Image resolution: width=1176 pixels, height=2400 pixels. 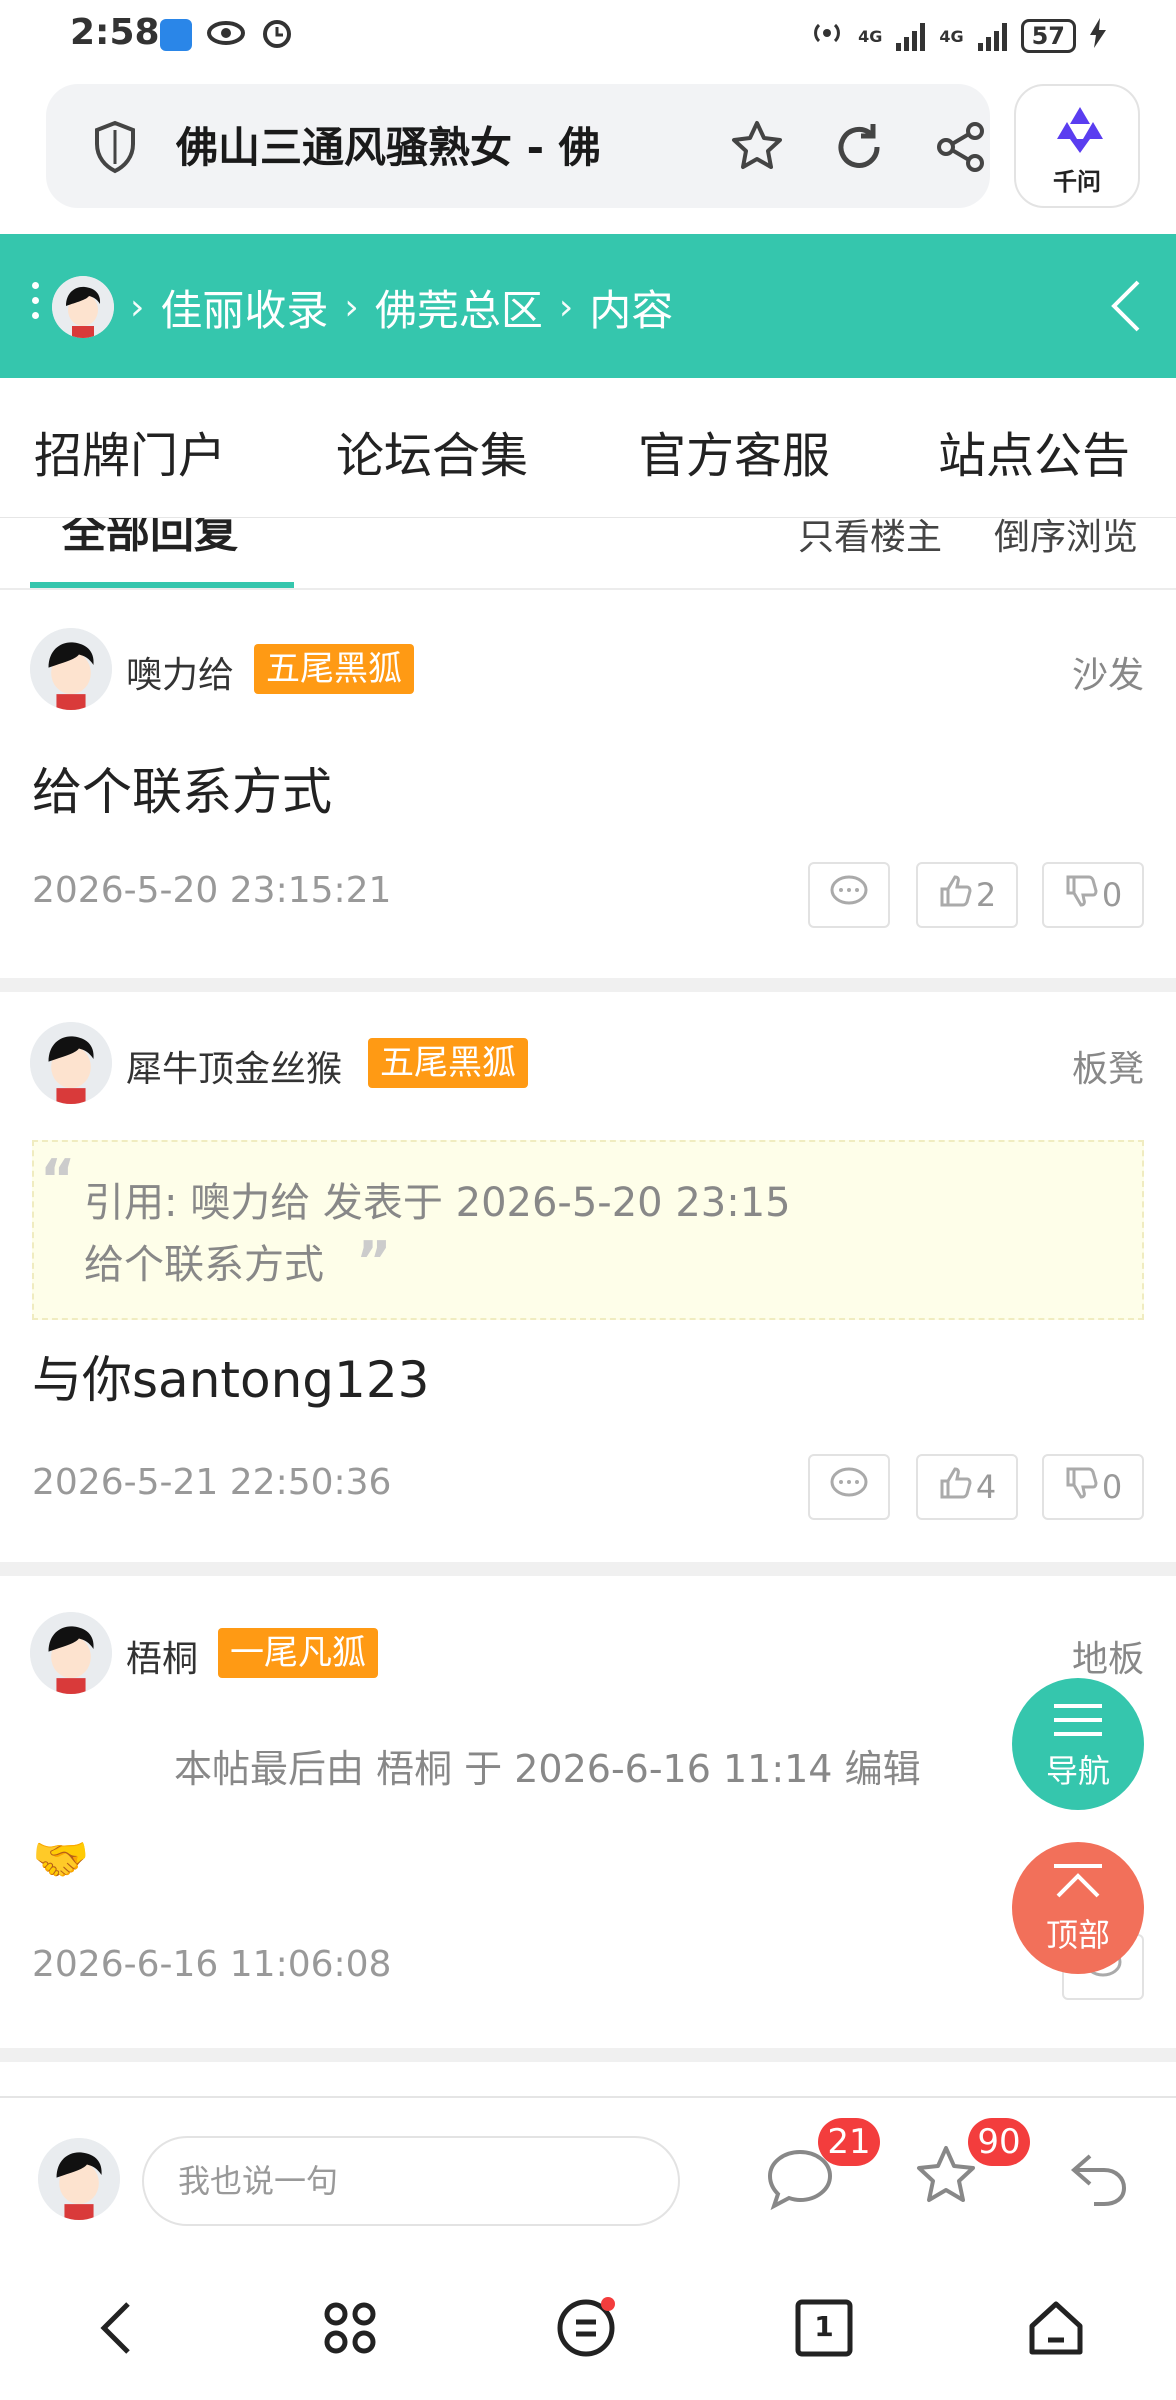 What do you see at coordinates (951, 36) in the screenshot?
I see `network-type-2: 4G` at bounding box center [951, 36].